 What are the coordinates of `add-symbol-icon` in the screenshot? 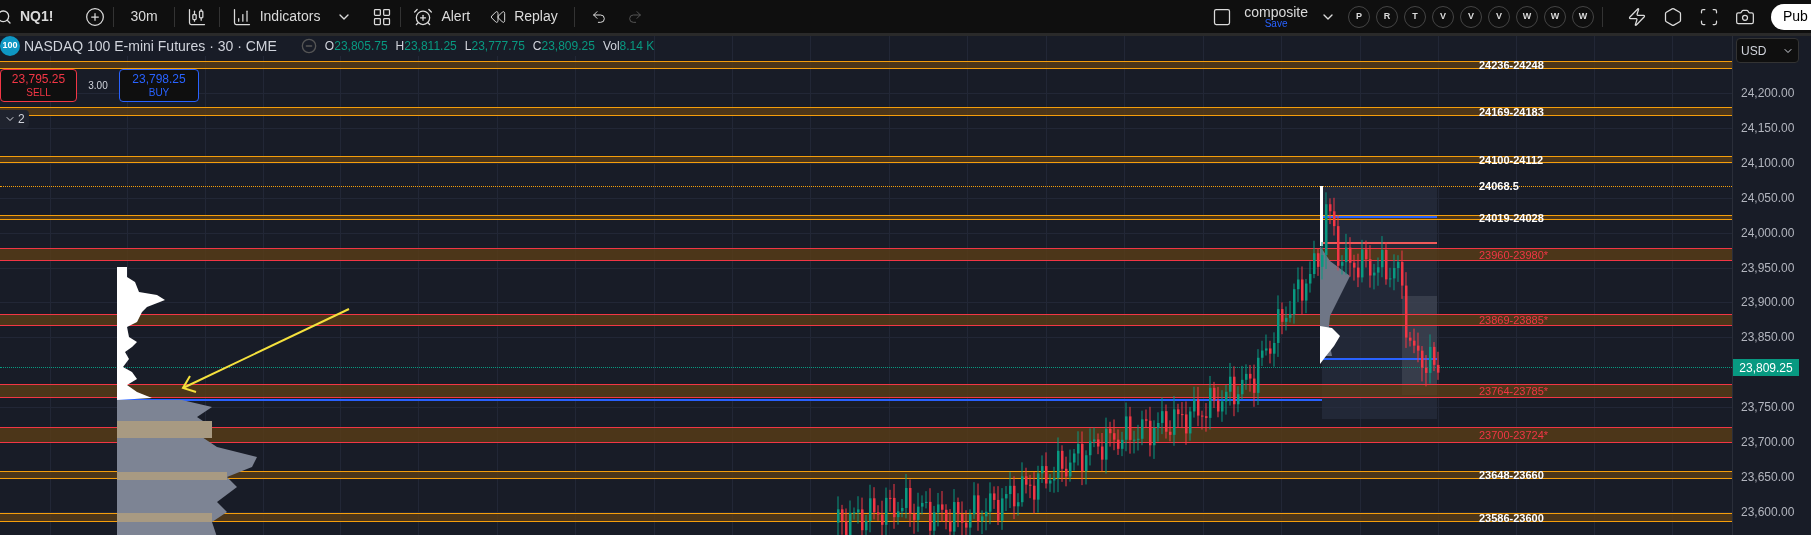 It's located at (95, 16).